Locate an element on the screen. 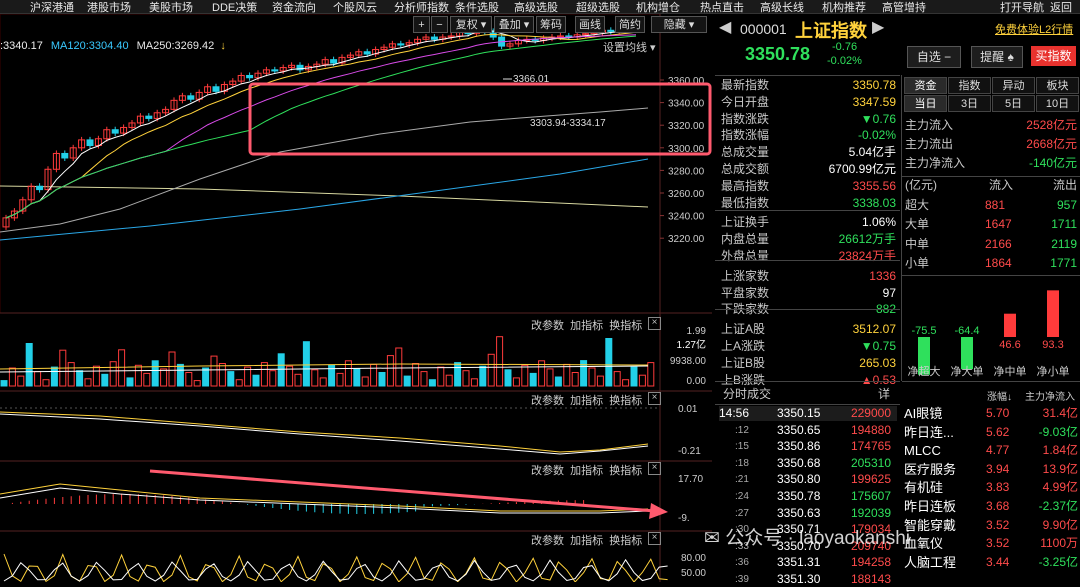  stat-row: 最新指数 3350.78 is located at coordinates (808, 85).